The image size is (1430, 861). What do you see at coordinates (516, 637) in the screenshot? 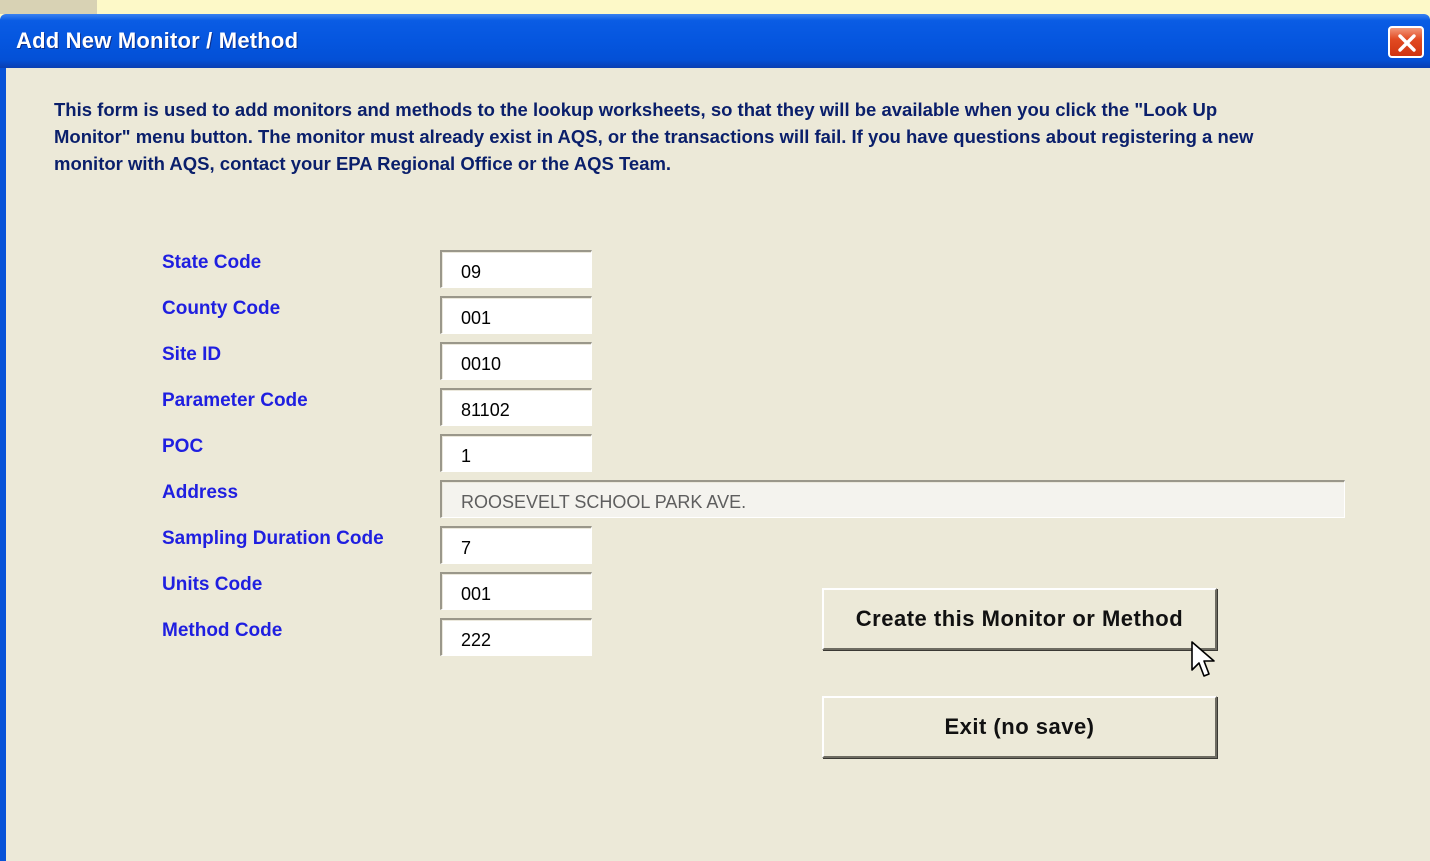
I see `method-code-field: 222` at bounding box center [516, 637].